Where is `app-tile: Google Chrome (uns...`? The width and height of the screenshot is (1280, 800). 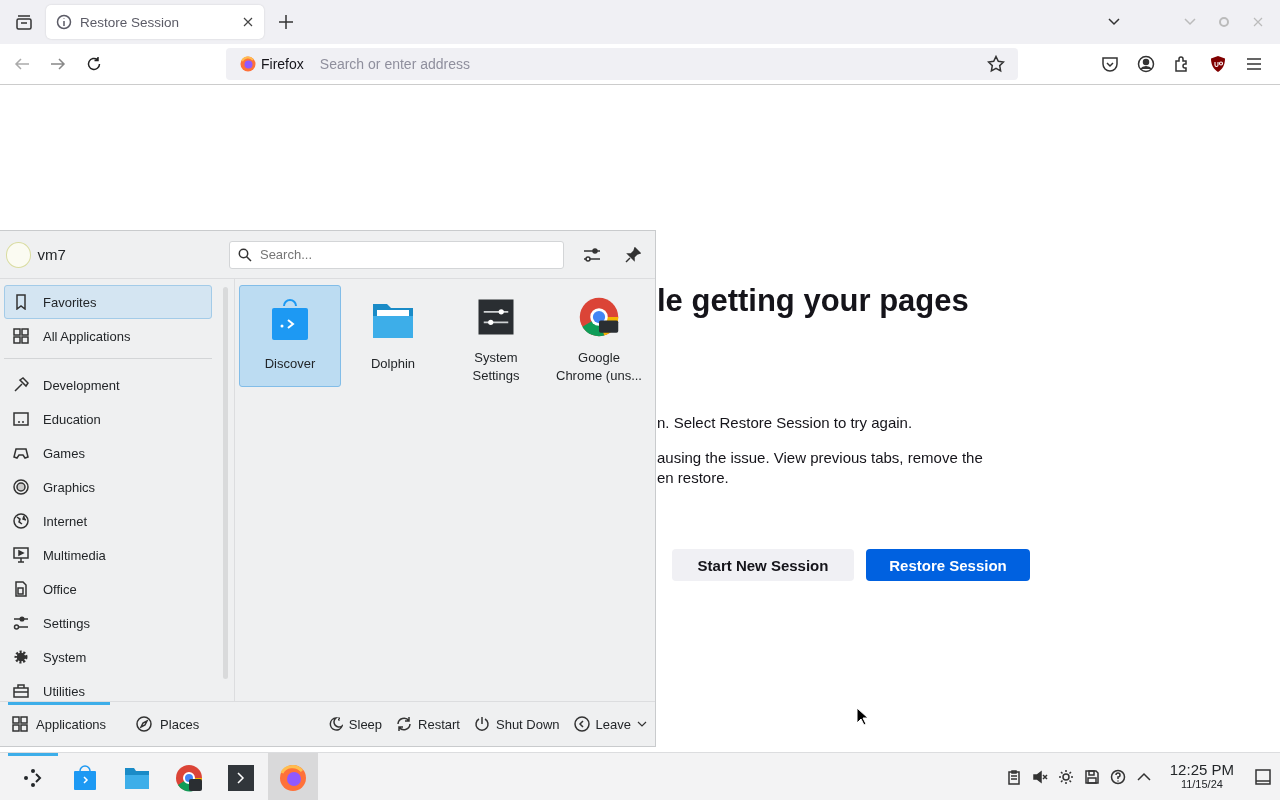 app-tile: Google Chrome (uns... is located at coordinates (599, 336).